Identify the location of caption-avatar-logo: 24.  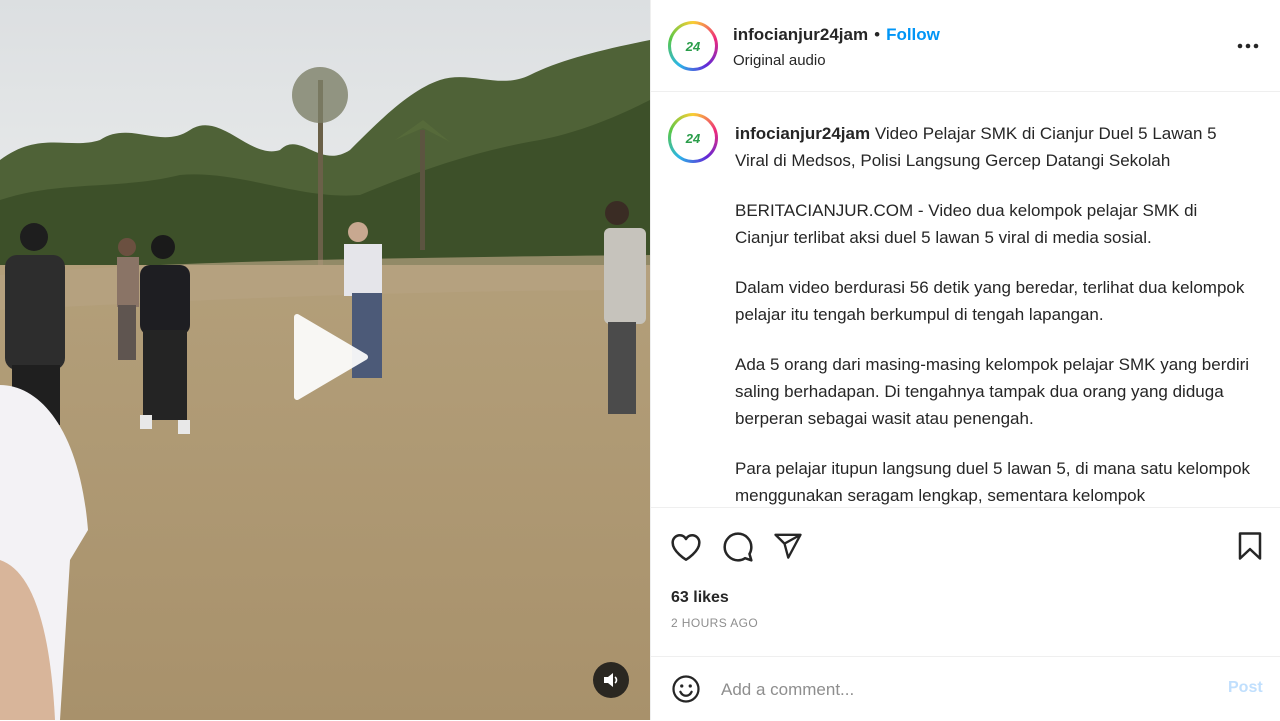
(693, 138).